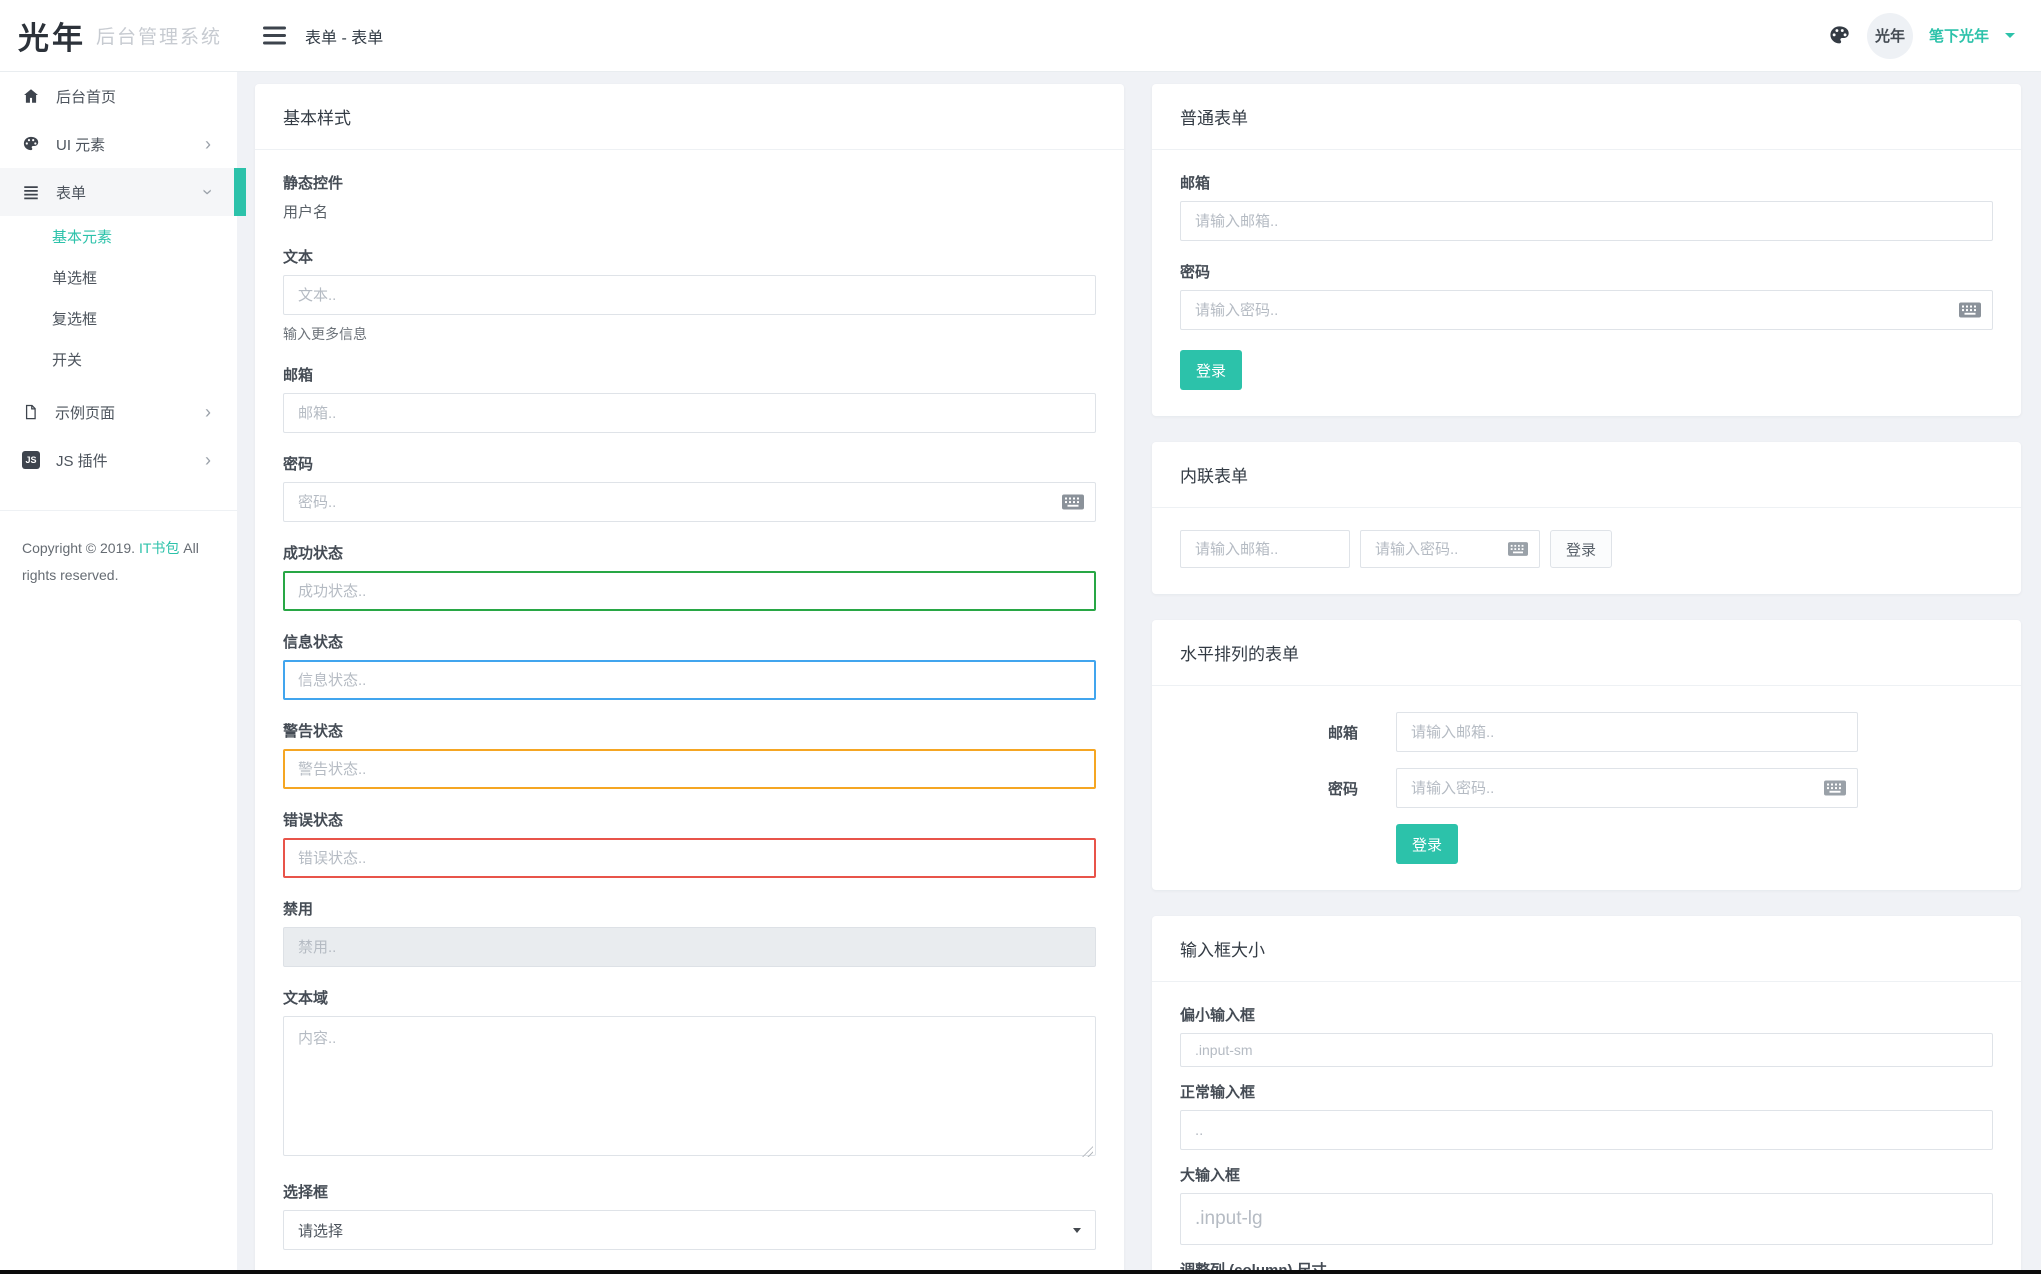 The image size is (2041, 1274). Describe the element at coordinates (1586, 518) in the screenshot. I see `inline-form-card: 内联表单 请输入邮箱.. 请输入密码.. 登录` at that location.